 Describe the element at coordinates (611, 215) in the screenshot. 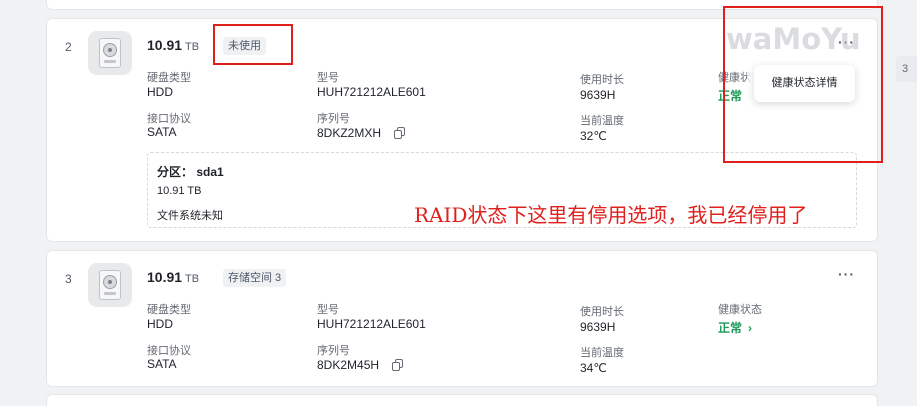

I see `annotation-text: RAID状态下这里有停用选项，我已经停用了` at that location.